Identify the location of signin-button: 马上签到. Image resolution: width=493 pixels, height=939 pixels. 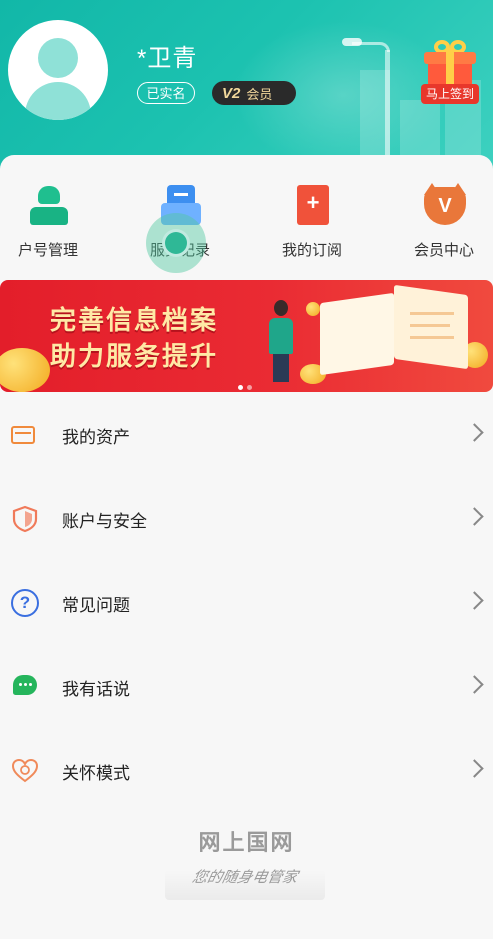
(450, 94).